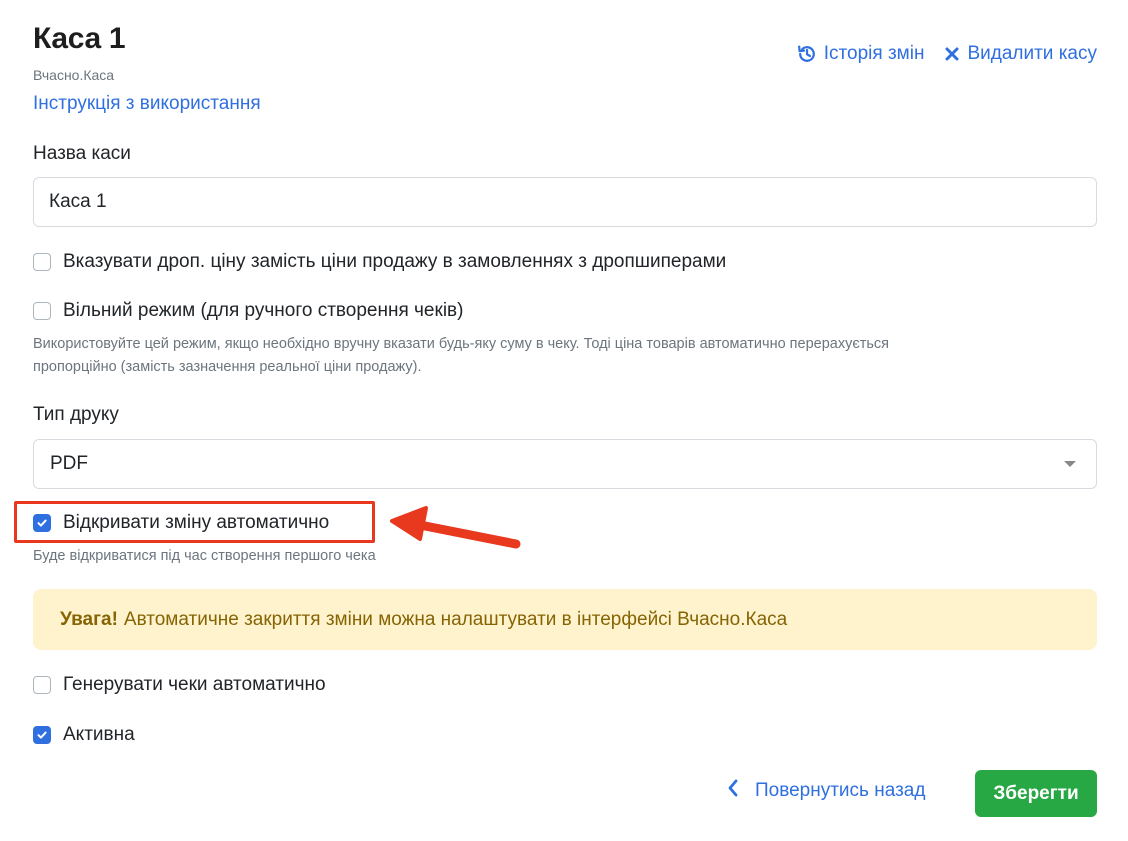  I want to click on annotation-highlight-box, so click(194, 522).